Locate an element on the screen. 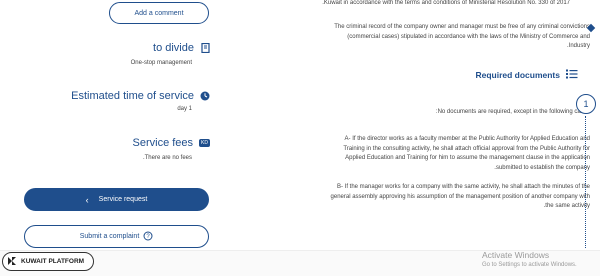  kuwait-platform-logo: KUWAIT PLATFORM is located at coordinates (48, 261).